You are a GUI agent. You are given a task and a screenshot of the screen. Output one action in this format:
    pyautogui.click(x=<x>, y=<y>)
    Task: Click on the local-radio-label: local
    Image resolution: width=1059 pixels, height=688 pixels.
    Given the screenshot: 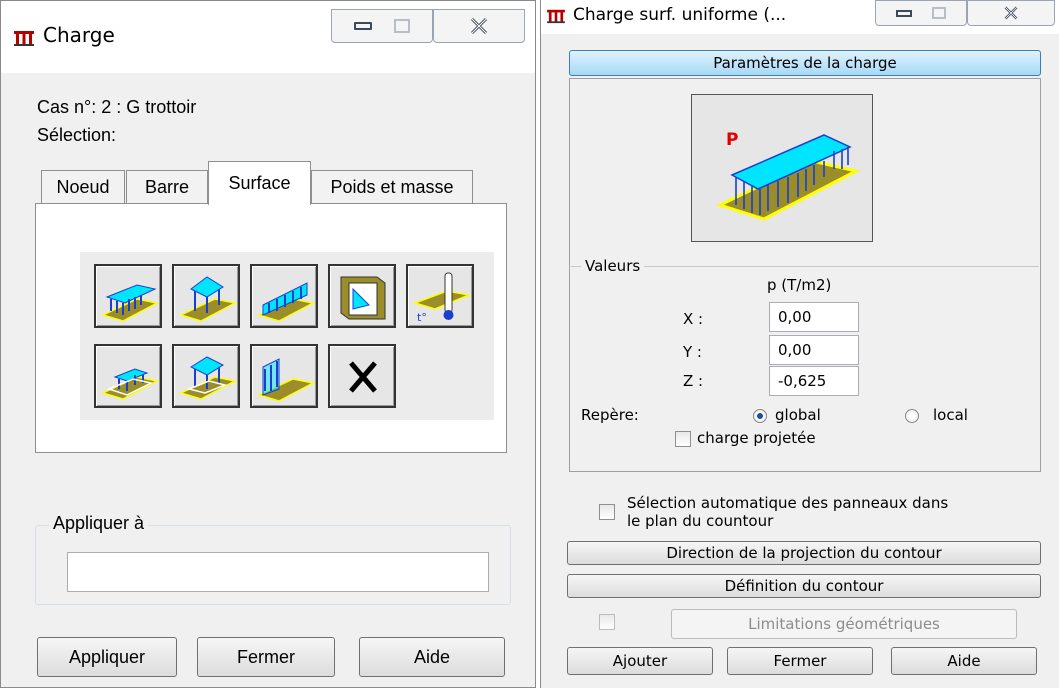 What is the action you would take?
    pyautogui.click(x=950, y=415)
    